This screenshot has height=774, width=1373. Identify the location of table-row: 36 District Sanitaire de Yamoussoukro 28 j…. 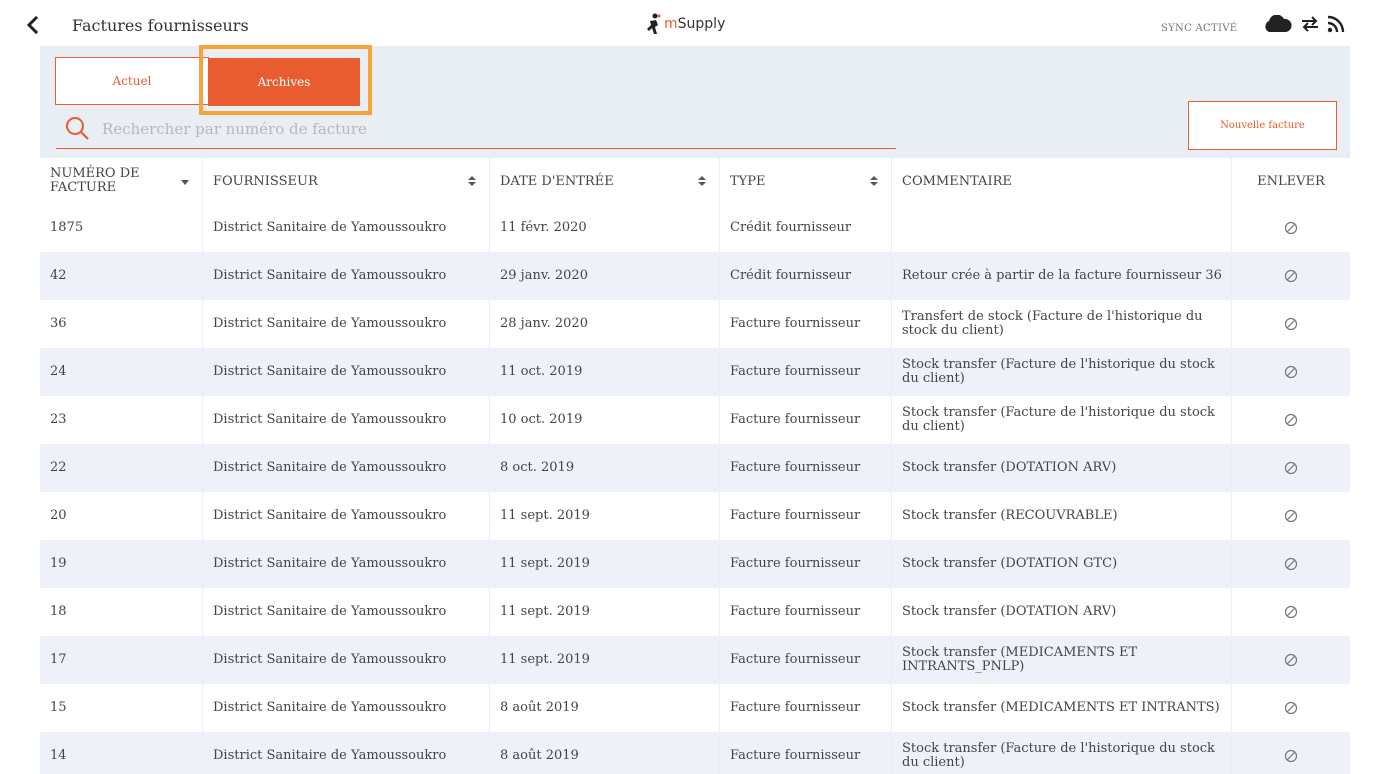
(695, 324).